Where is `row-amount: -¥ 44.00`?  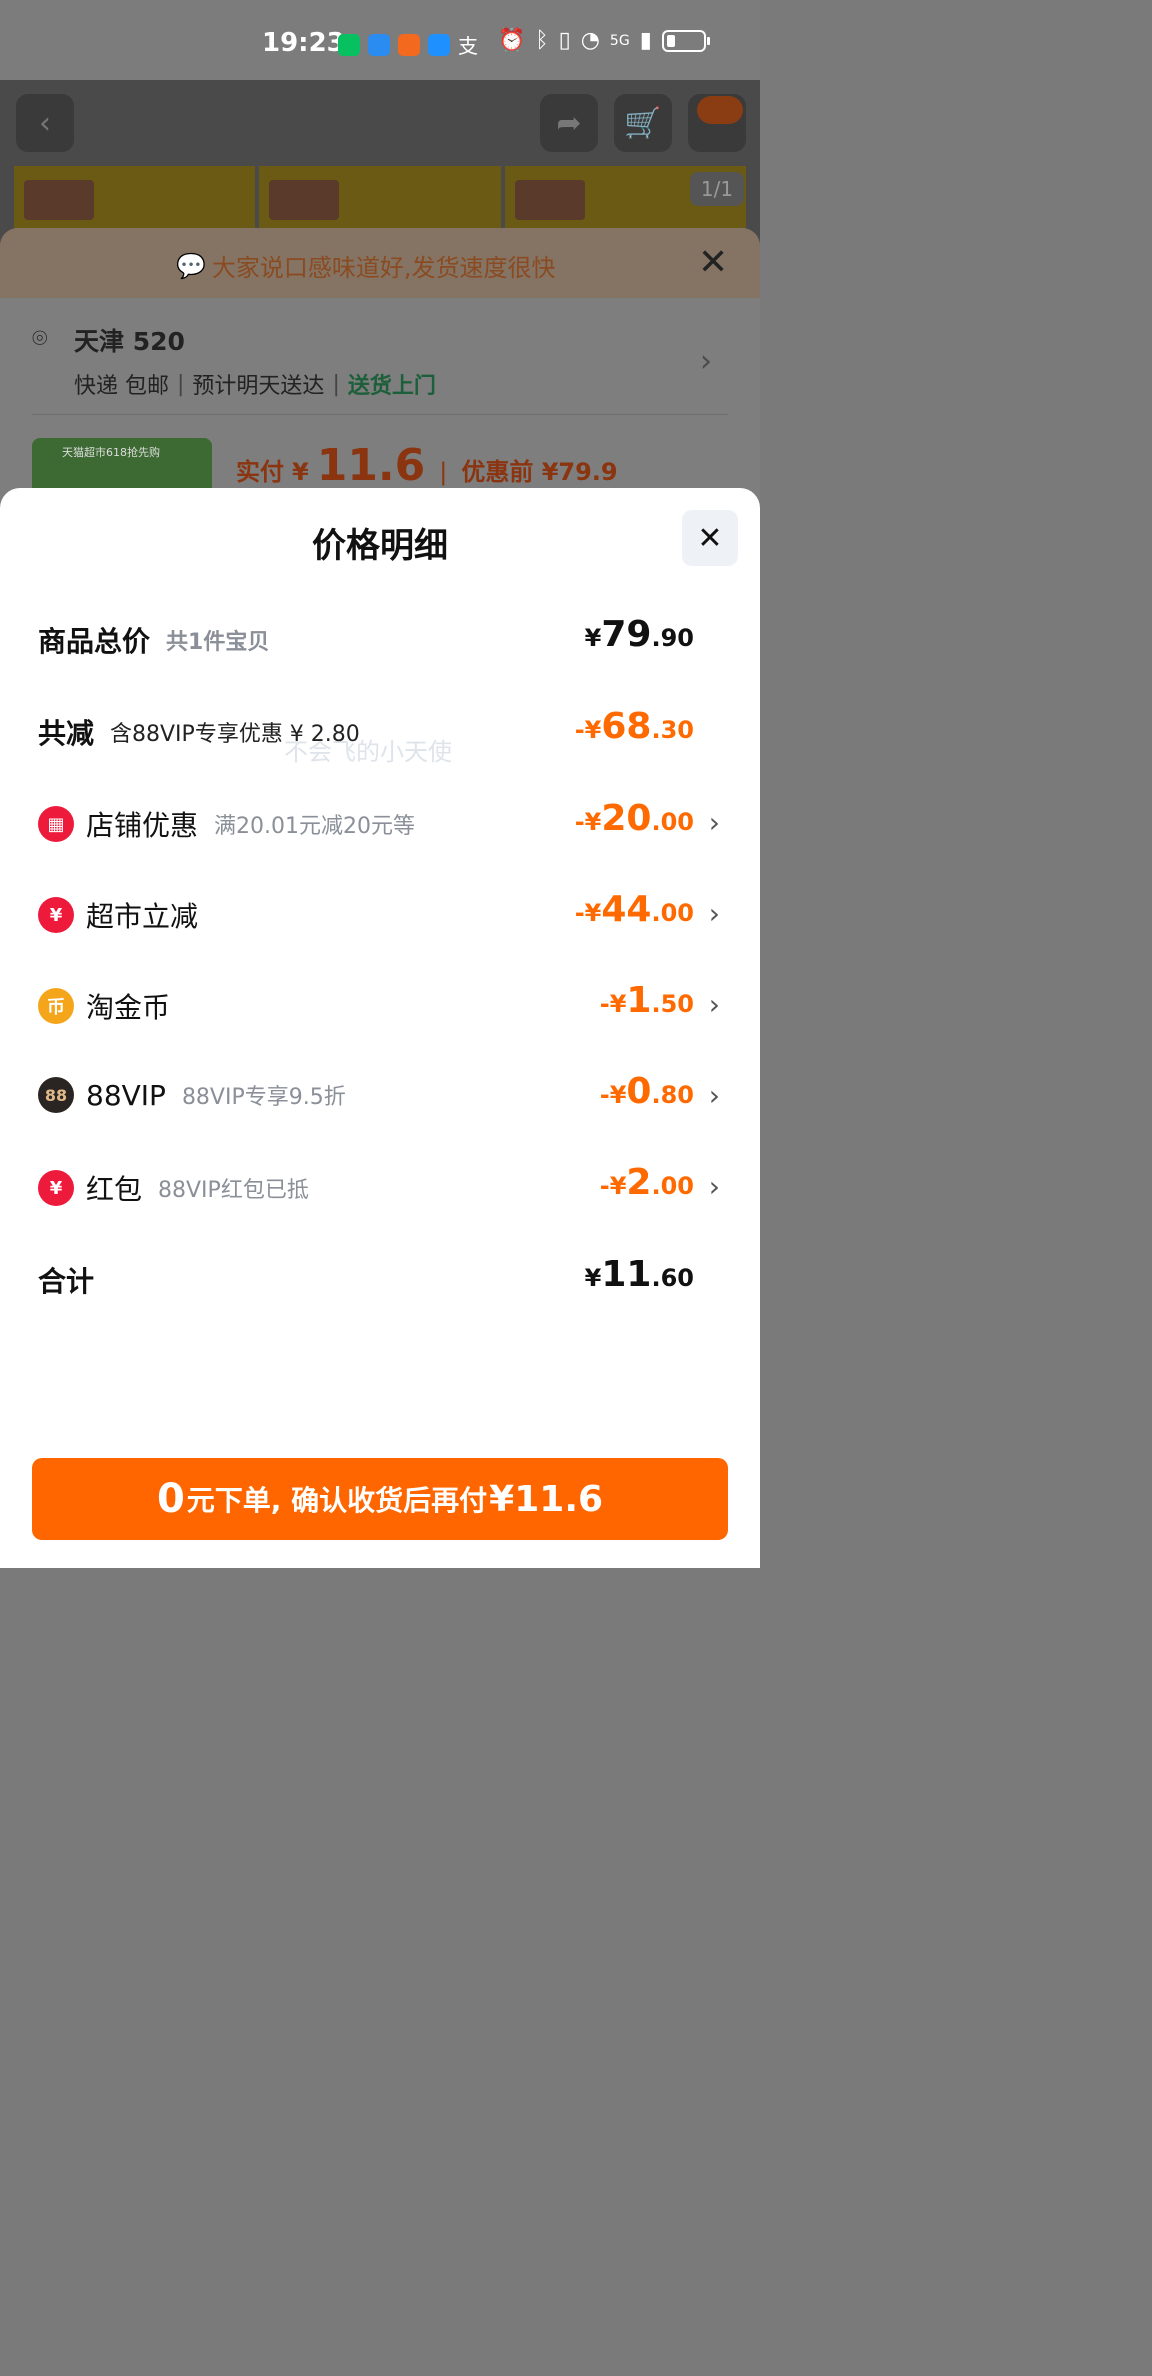
row-amount: -¥ 44.00 is located at coordinates (634, 909).